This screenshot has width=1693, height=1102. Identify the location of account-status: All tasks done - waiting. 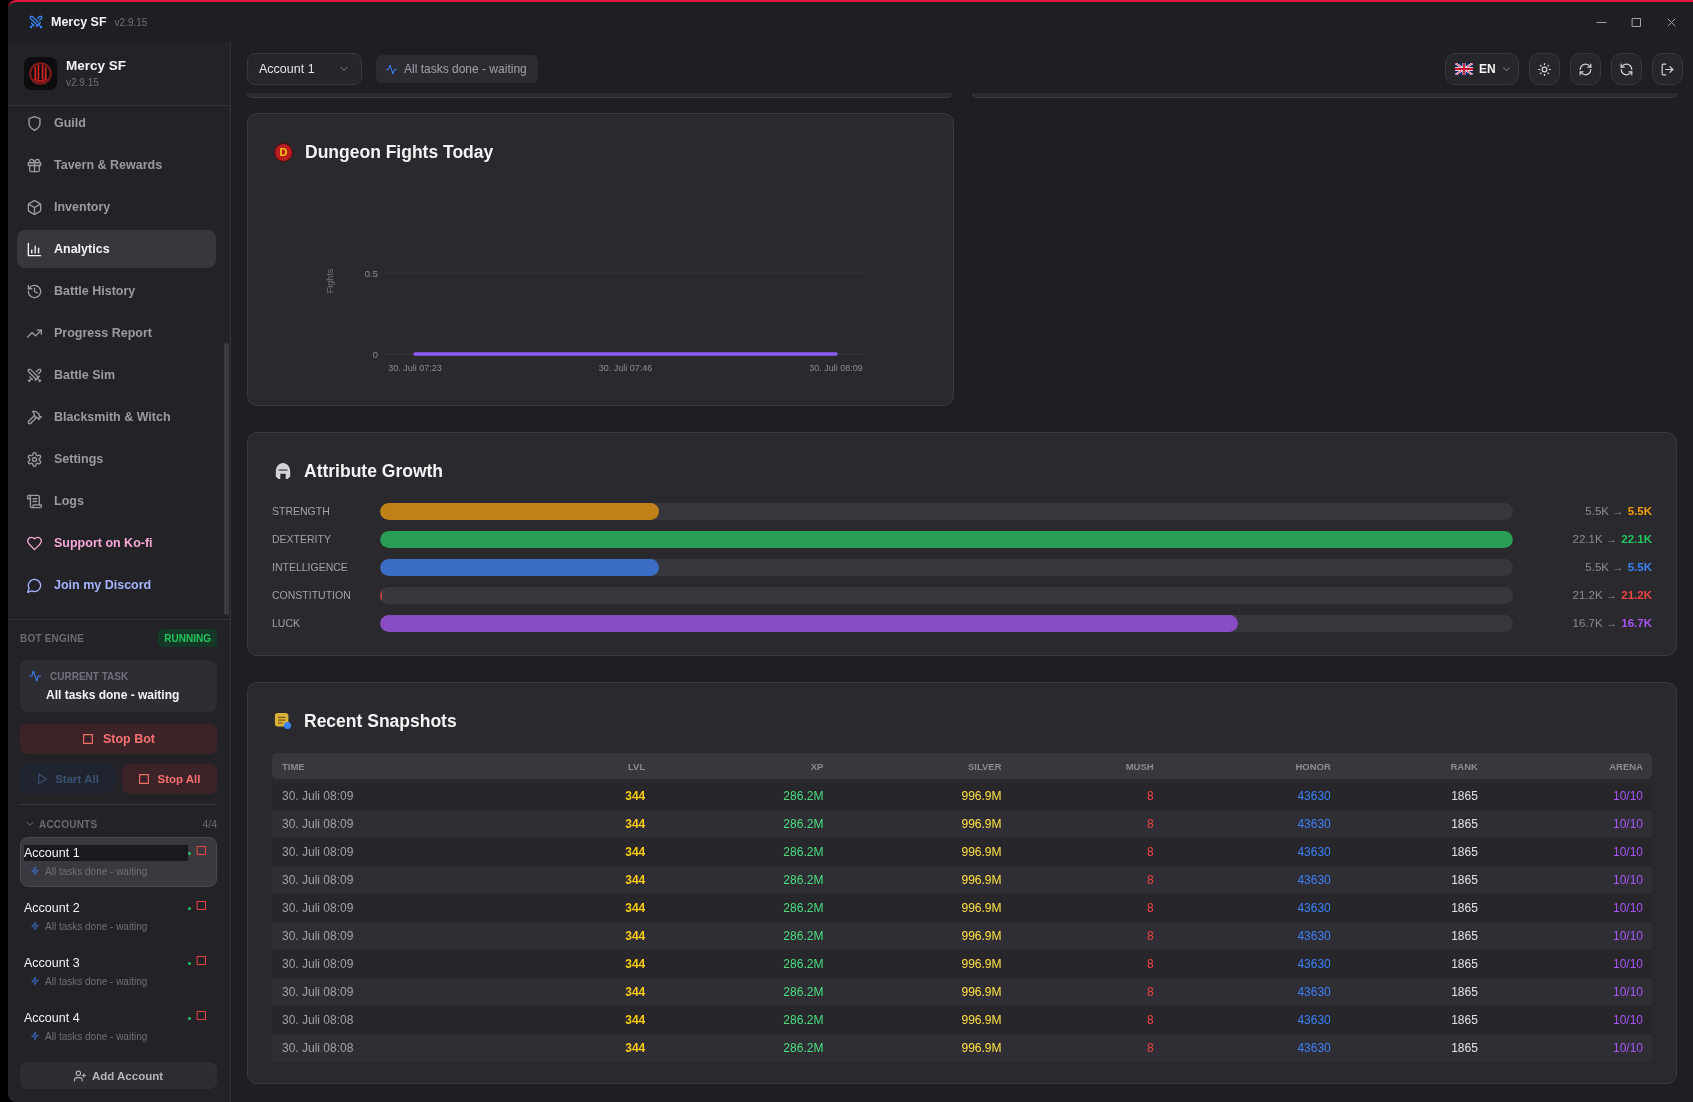
(96, 926).